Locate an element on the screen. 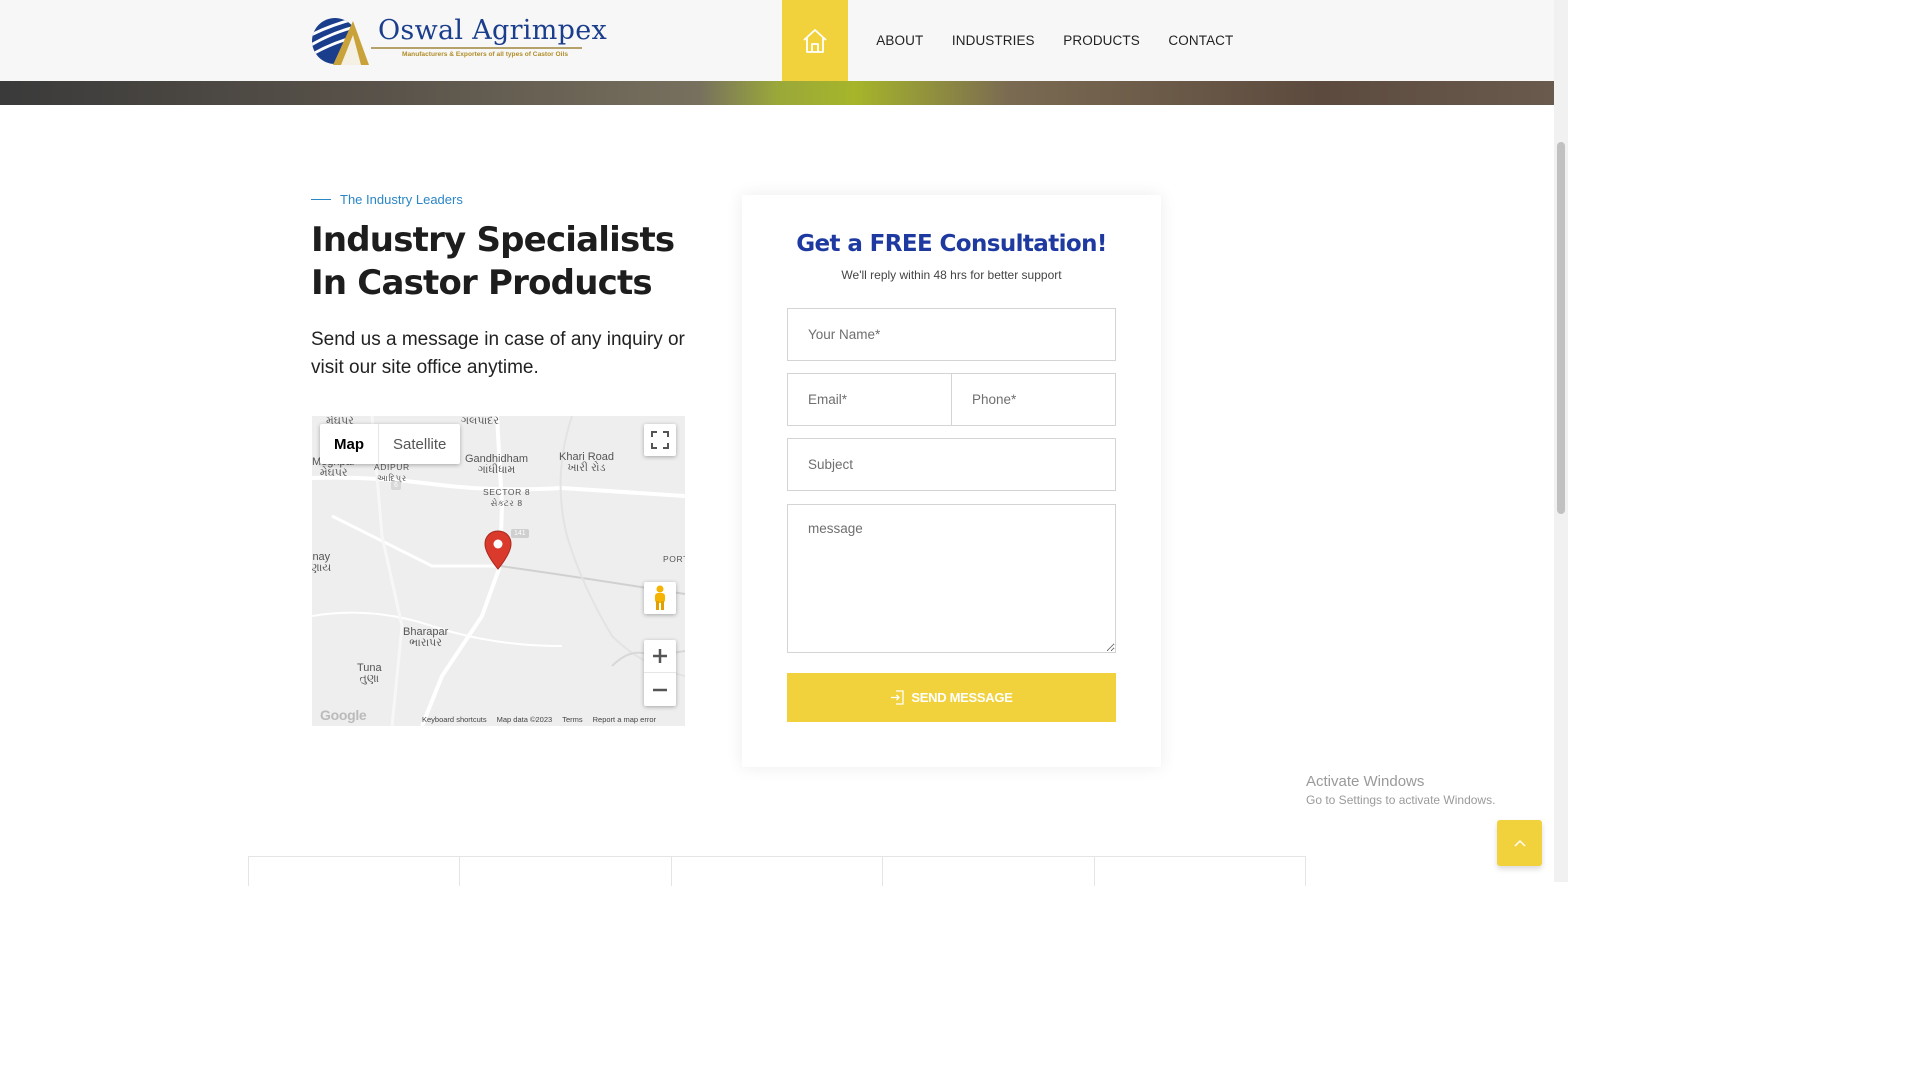 This screenshot has height=1080, width=1920. nav-products: PRODUCTS is located at coordinates (1101, 40).